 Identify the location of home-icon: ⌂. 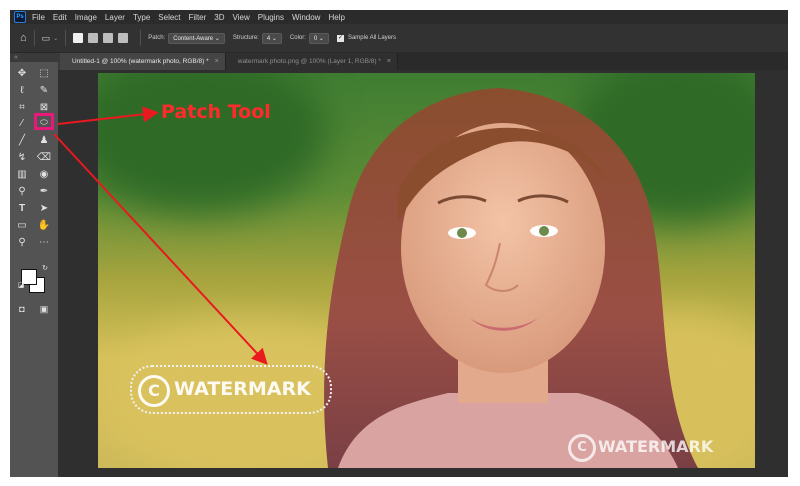
(23, 38).